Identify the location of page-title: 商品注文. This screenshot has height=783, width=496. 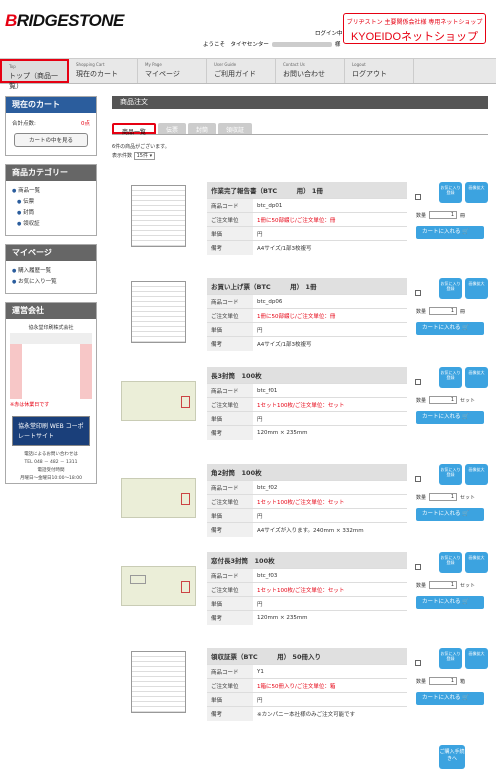
(300, 102).